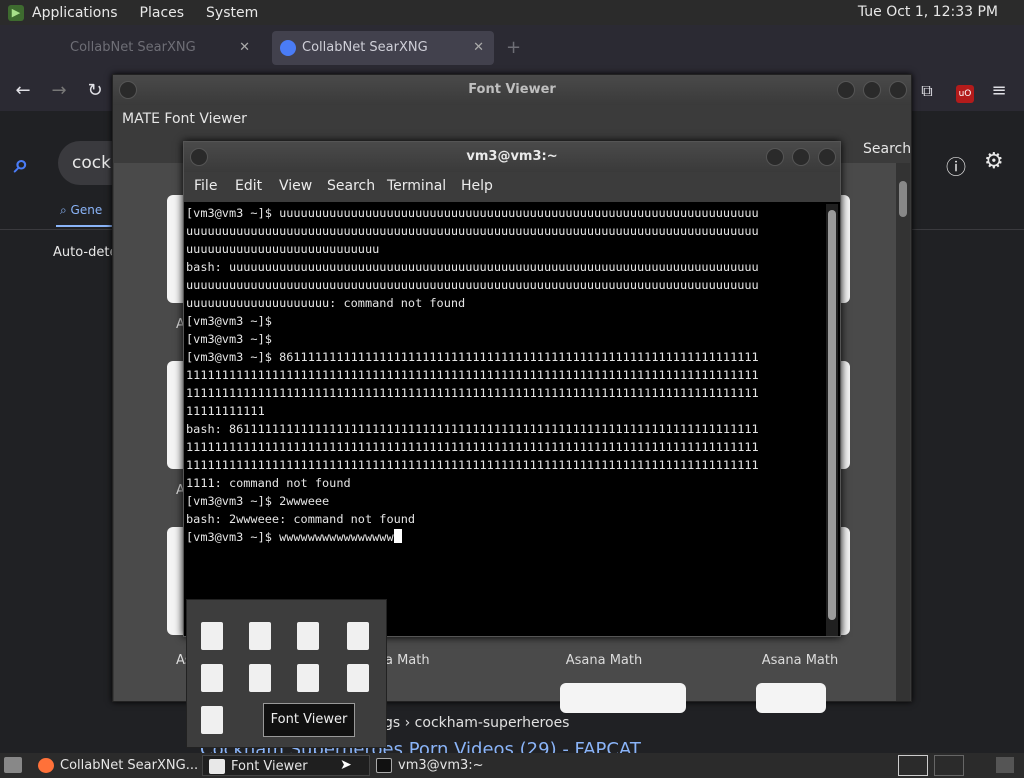 Image resolution: width=1024 pixels, height=778 pixels. Describe the element at coordinates (16, 12) in the screenshot. I see `mate-logo-icon: ▶` at that location.